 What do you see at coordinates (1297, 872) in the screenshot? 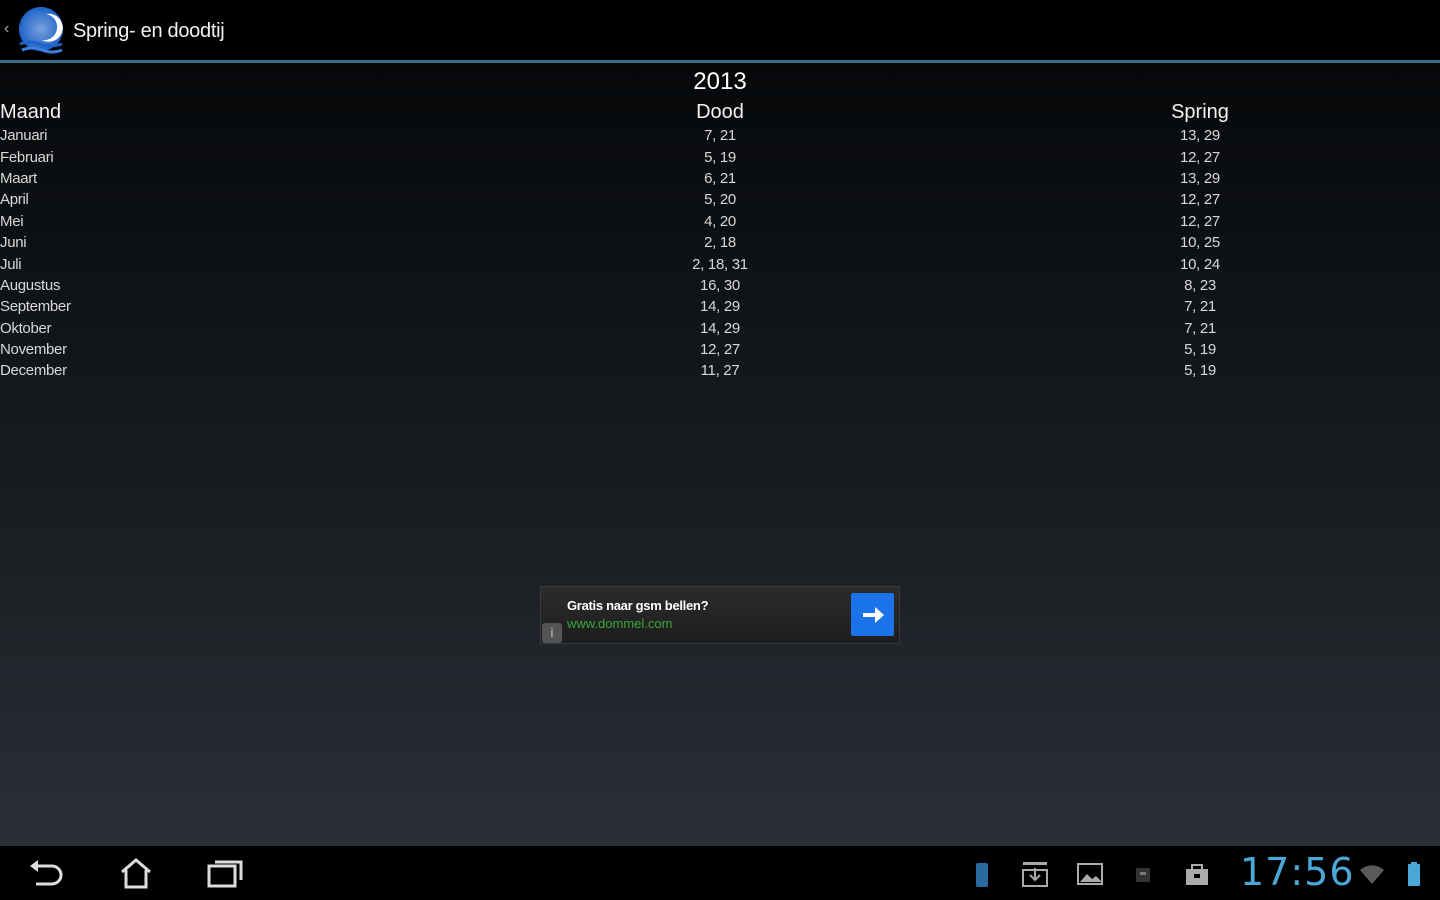
I see `clock: 17:56` at bounding box center [1297, 872].